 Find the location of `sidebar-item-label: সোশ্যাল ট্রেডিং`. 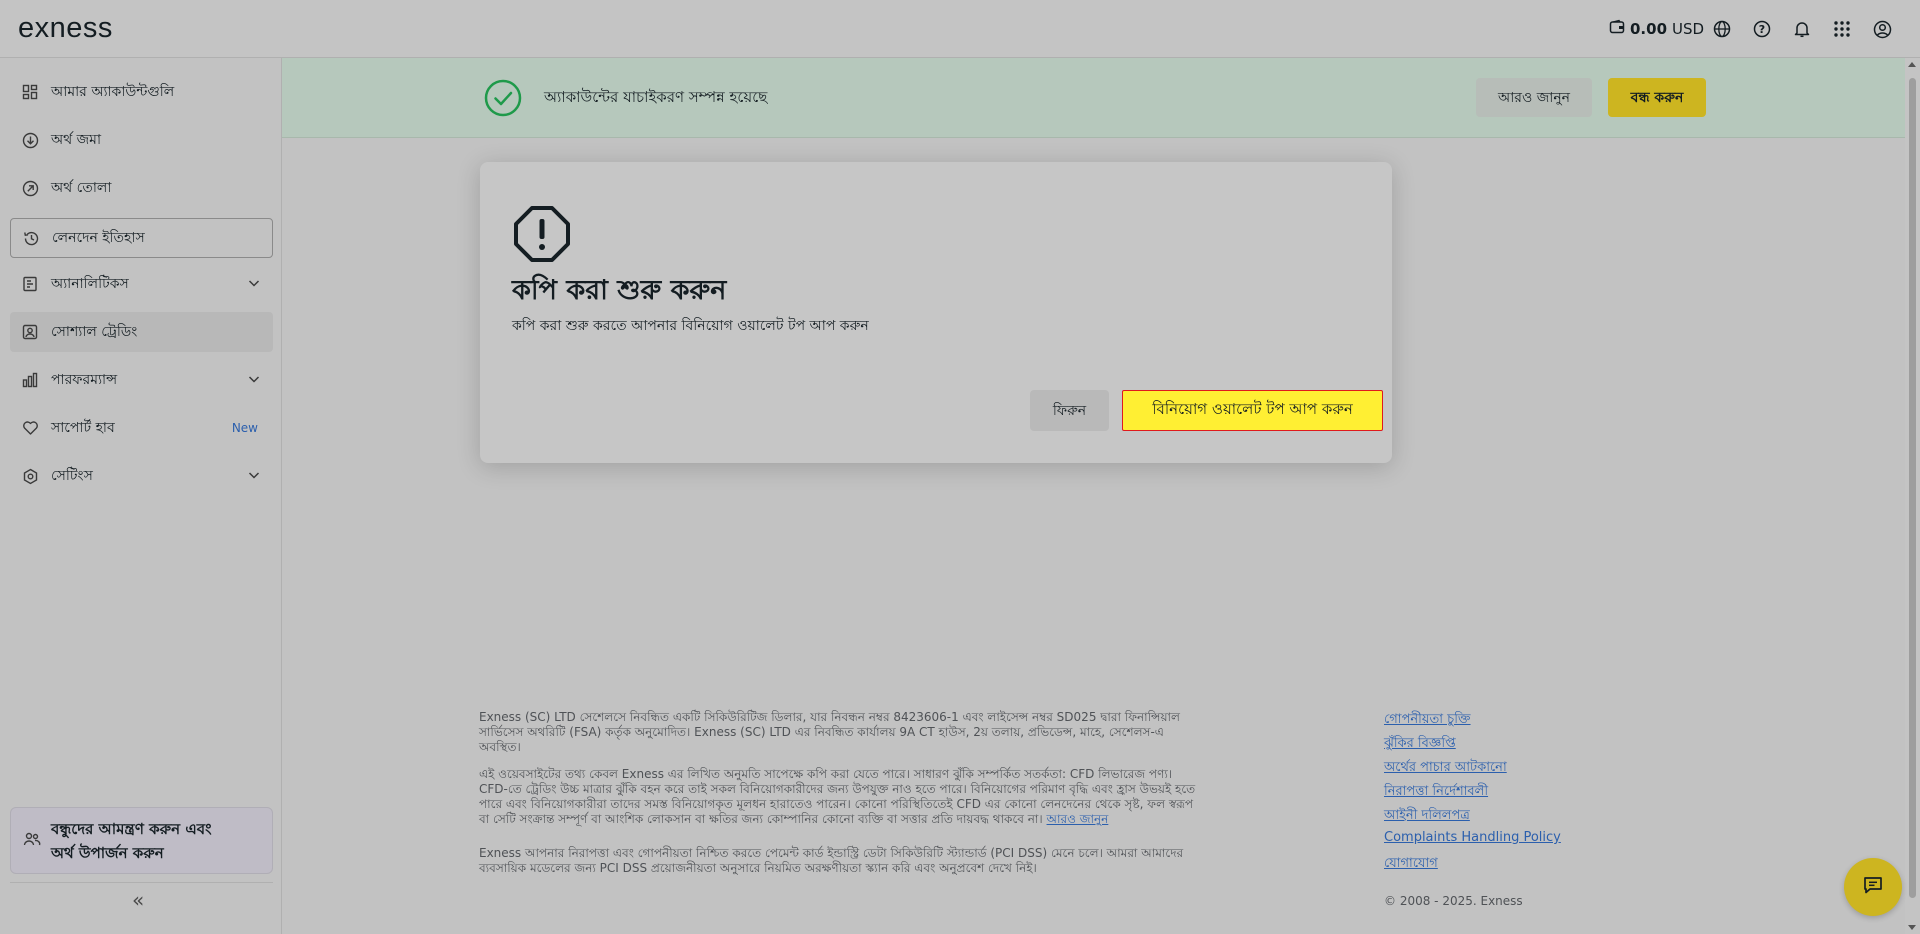

sidebar-item-label: সোশ্যাল ট্রেডিং is located at coordinates (94, 332).